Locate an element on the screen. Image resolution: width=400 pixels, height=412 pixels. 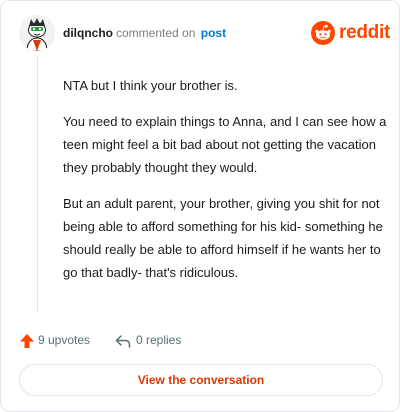
comment-header: dilqncho commented on post reddit is located at coordinates (204, 33).